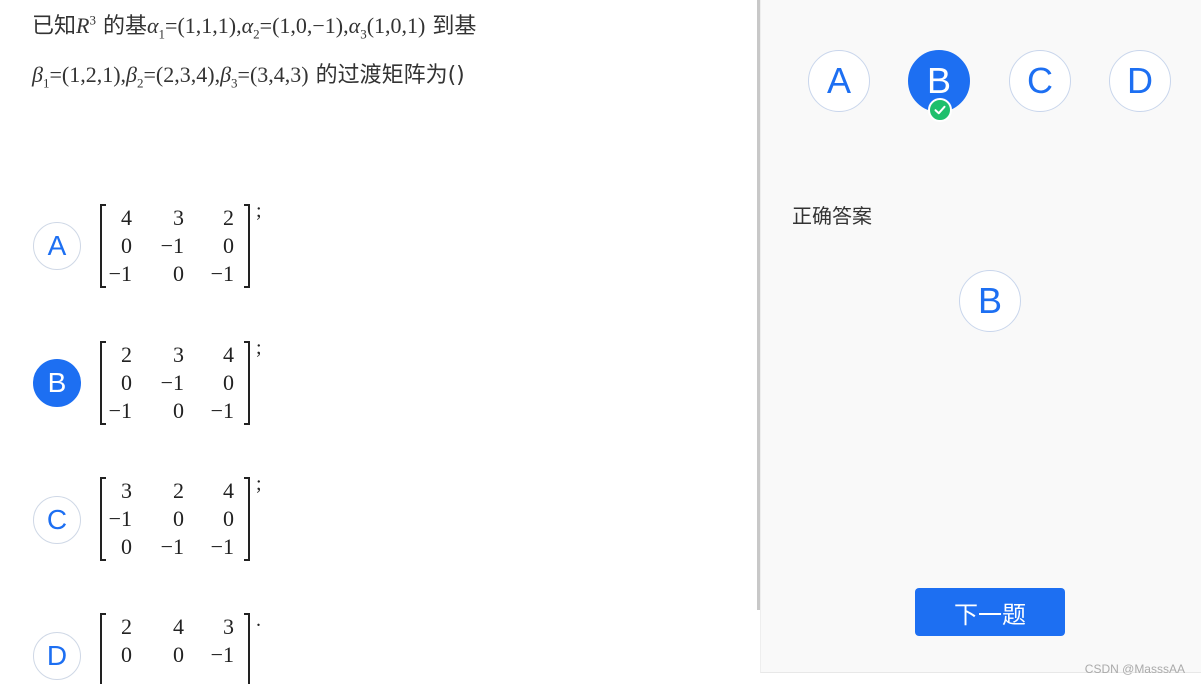  I want to click on panel-choice-b: B, so click(939, 86).